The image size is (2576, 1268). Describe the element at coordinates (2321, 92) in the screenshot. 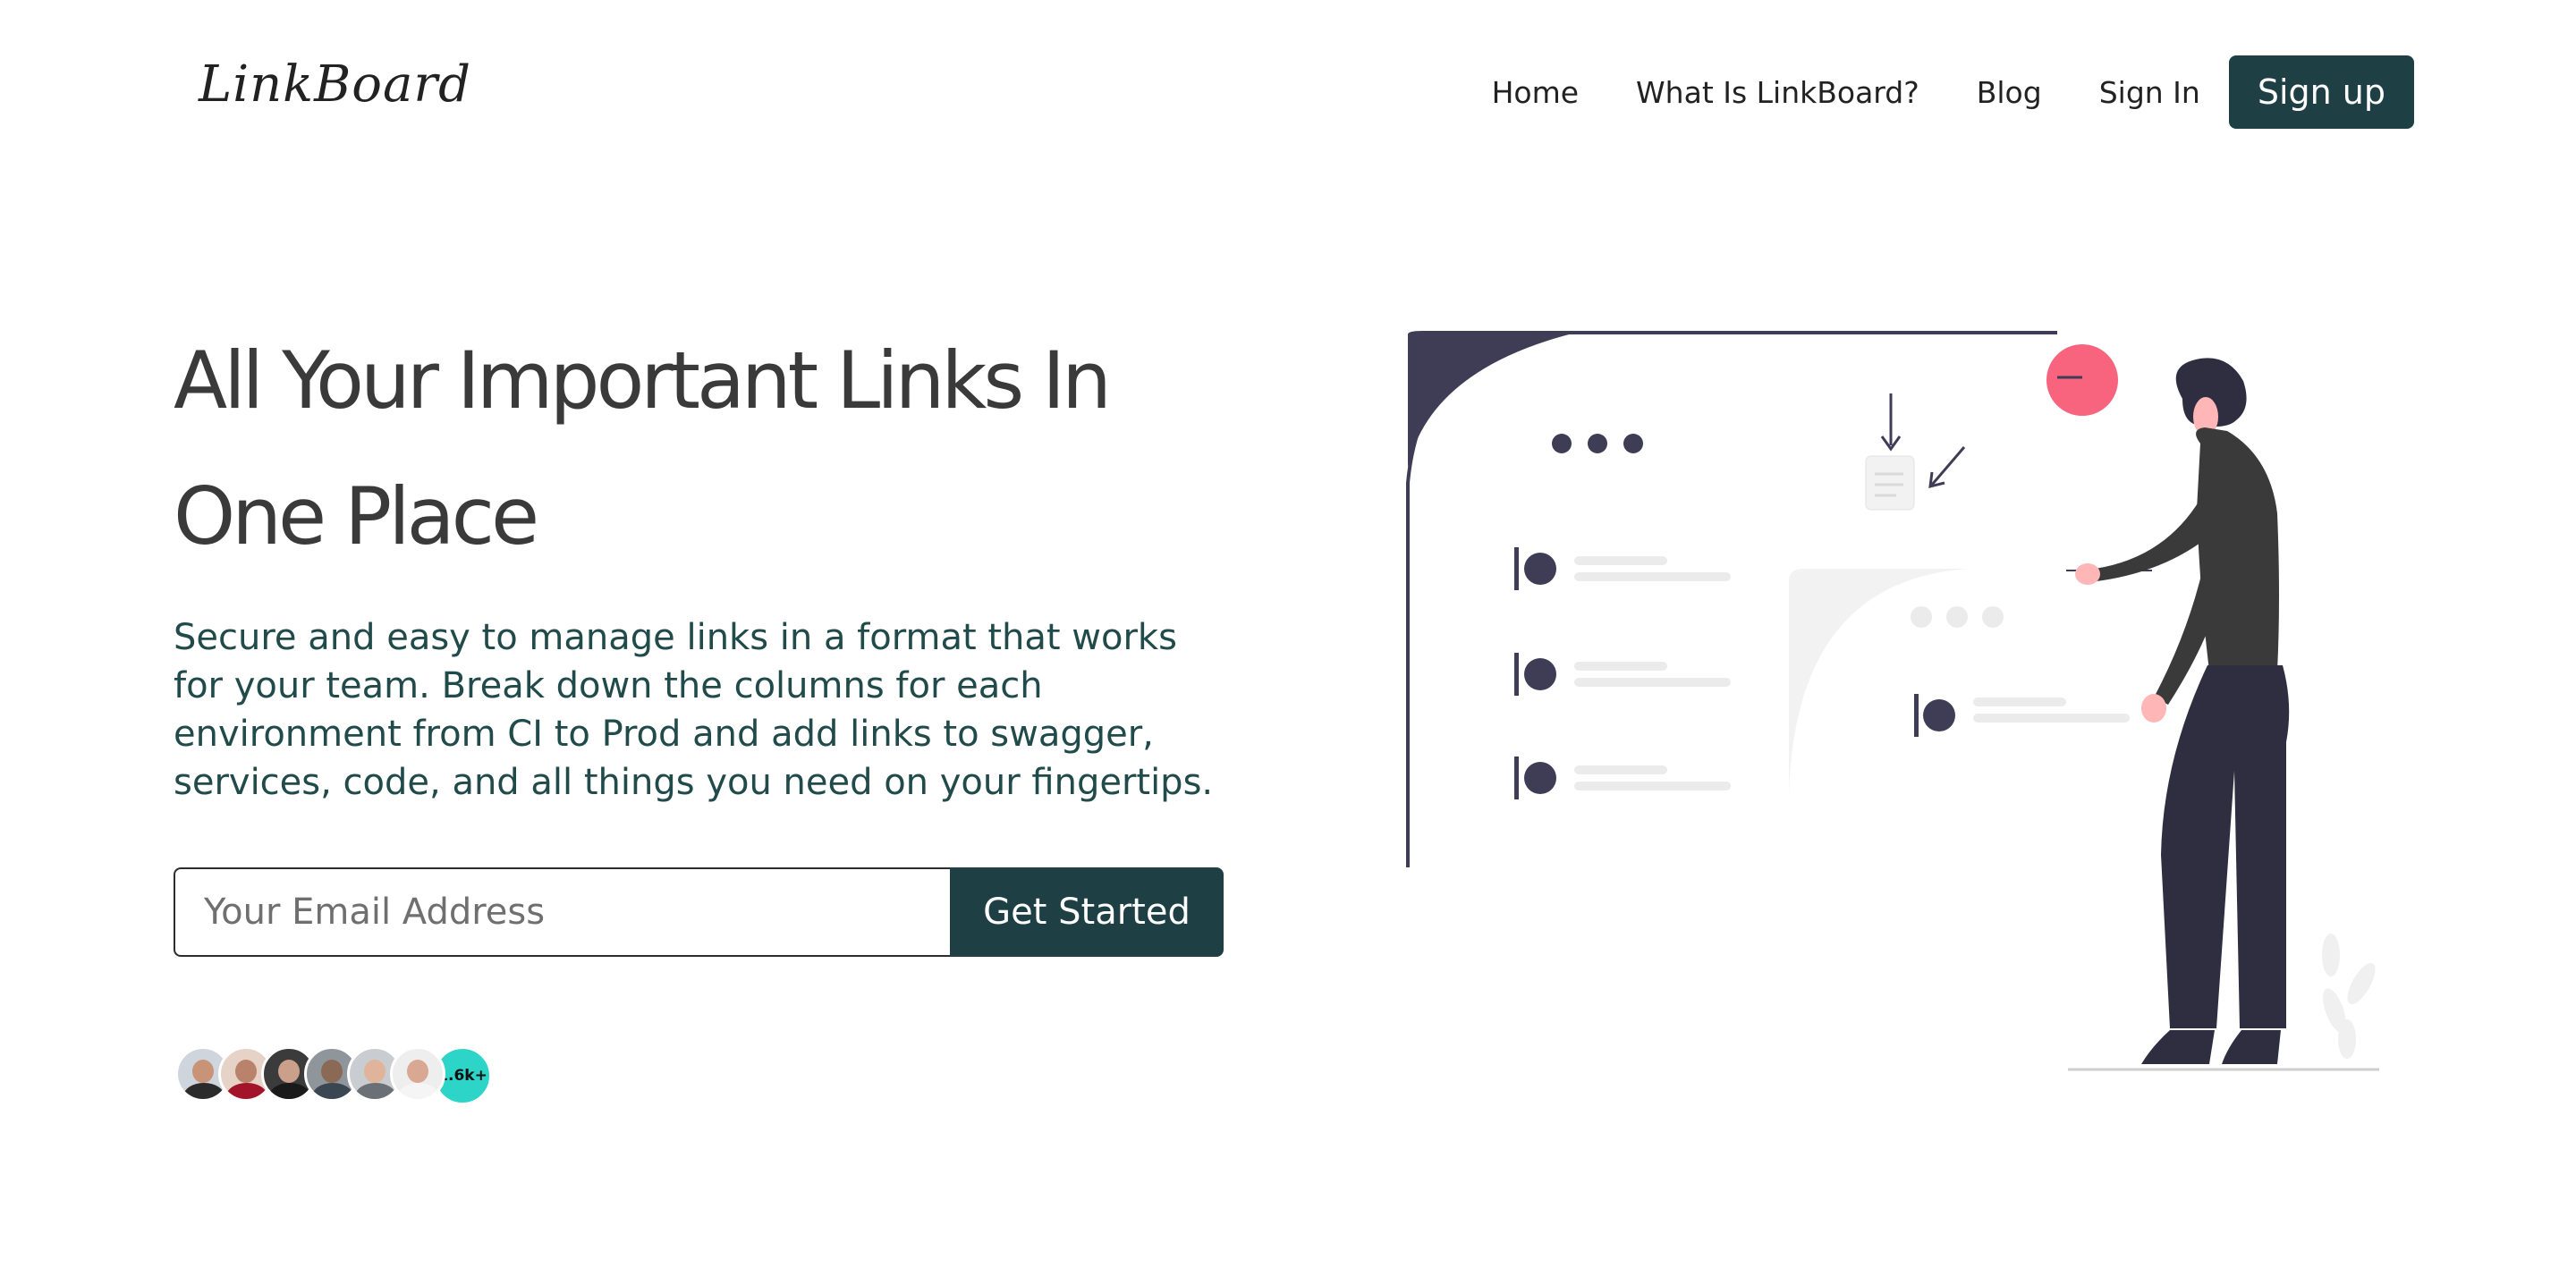

I see `signup-button: Sign up` at that location.